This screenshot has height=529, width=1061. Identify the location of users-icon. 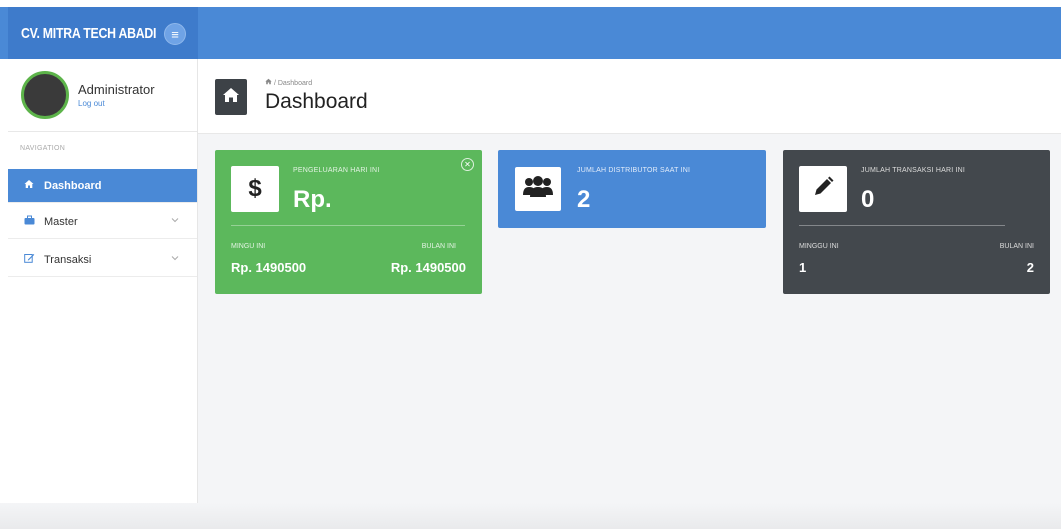
(538, 189).